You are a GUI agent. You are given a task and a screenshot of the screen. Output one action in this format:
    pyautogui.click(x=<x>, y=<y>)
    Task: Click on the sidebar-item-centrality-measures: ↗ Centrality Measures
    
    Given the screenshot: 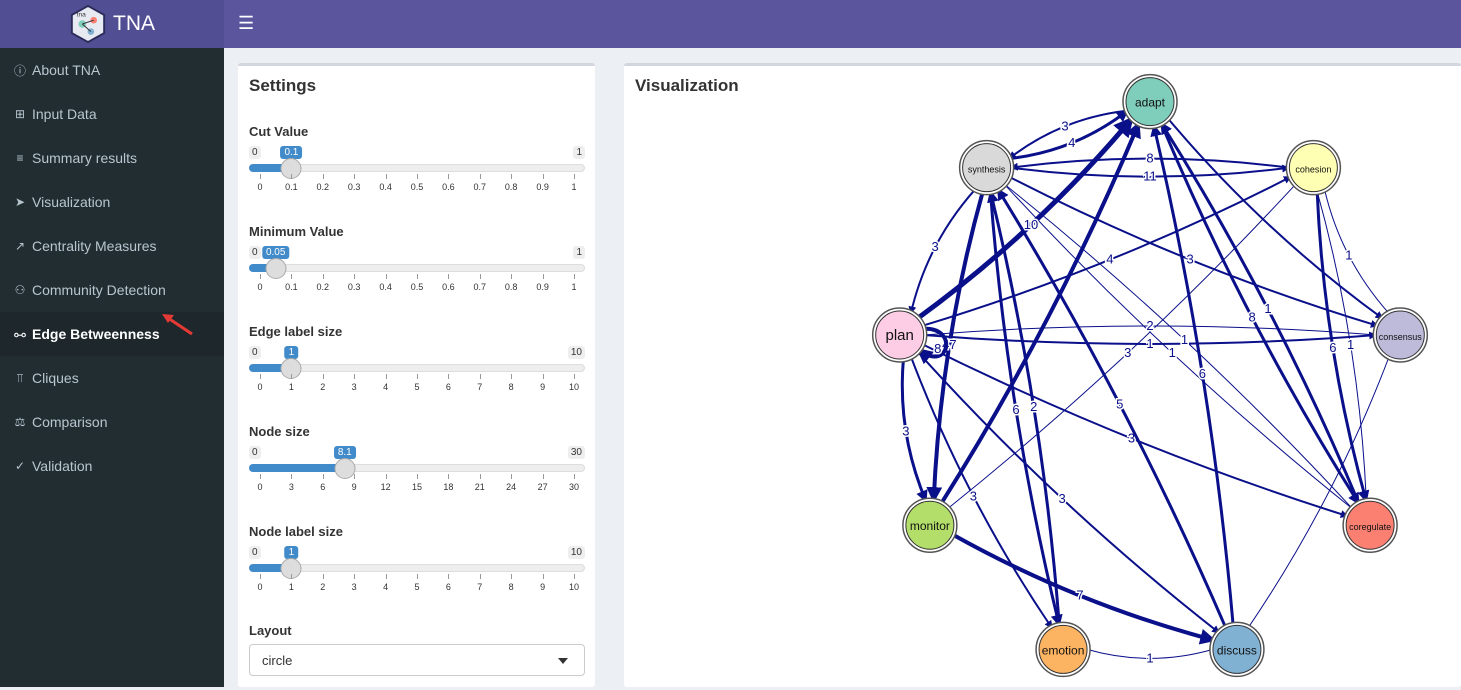 What is the action you would take?
    pyautogui.click(x=112, y=246)
    